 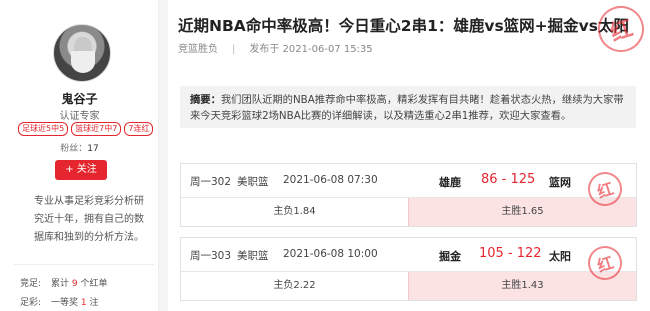 I want to click on tag-football: 足球近5中5, so click(x=43, y=129).